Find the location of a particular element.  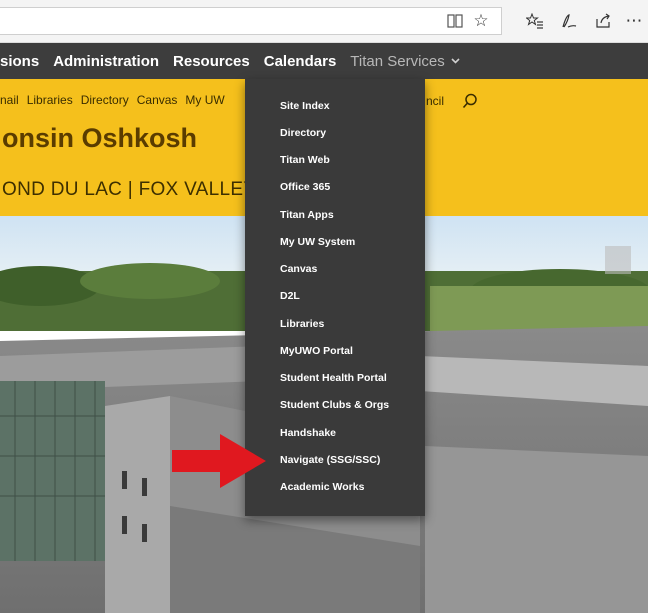

menu-item-libraries: Libraries is located at coordinates (302, 324).